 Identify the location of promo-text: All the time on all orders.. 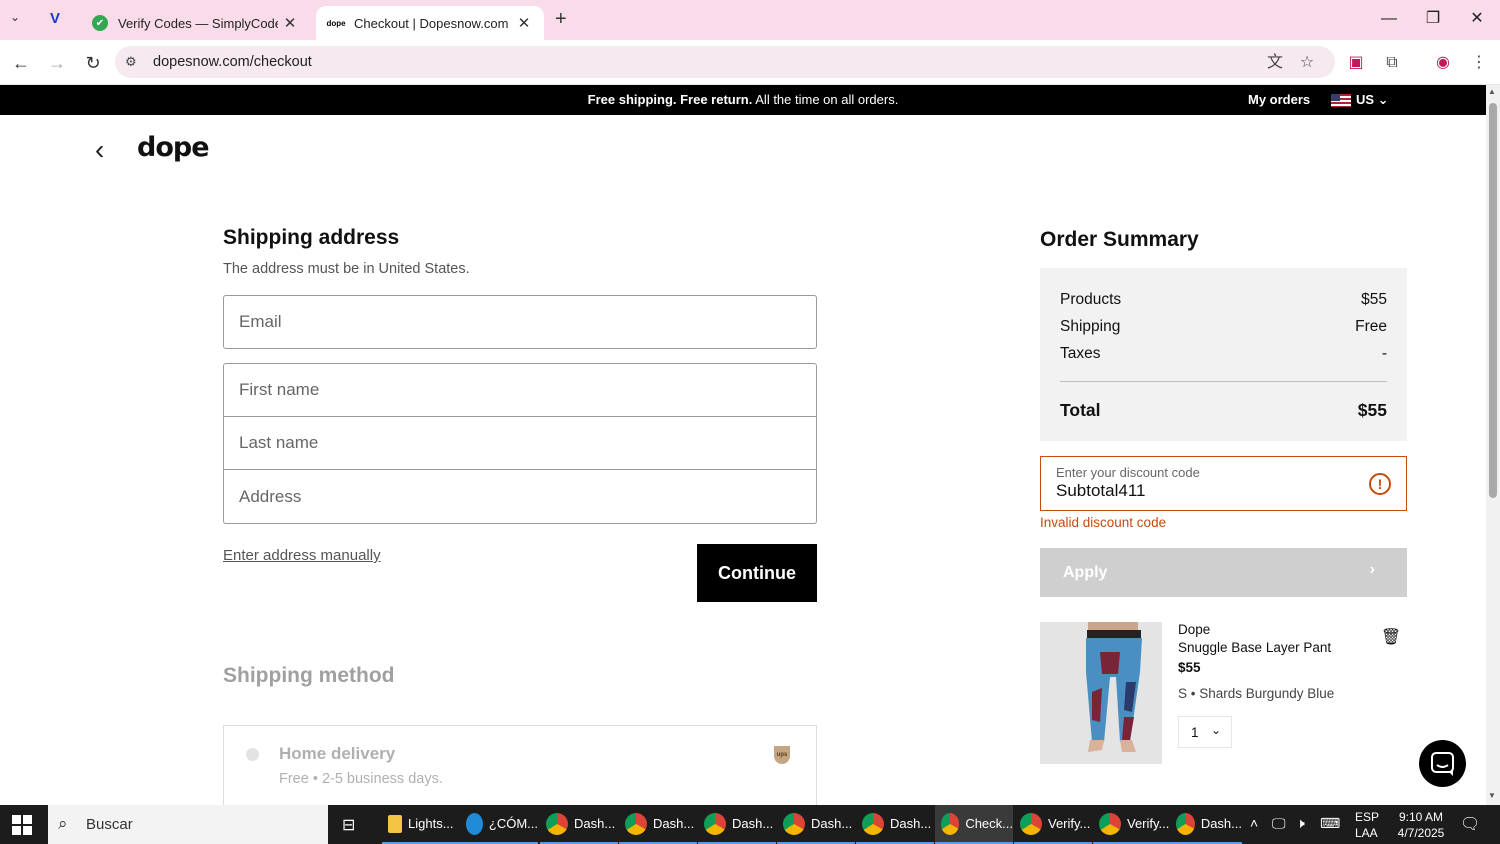
(827, 99).